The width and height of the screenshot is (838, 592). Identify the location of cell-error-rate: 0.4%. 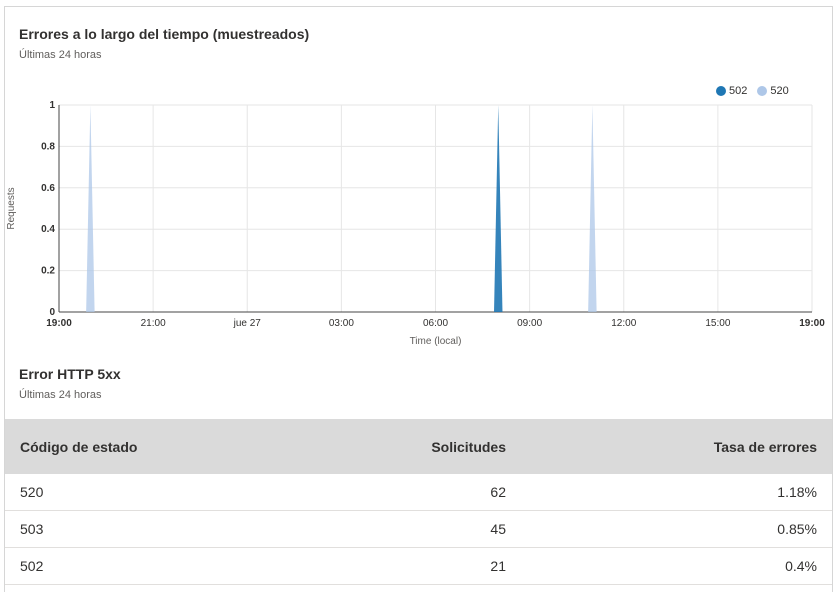
(676, 566).